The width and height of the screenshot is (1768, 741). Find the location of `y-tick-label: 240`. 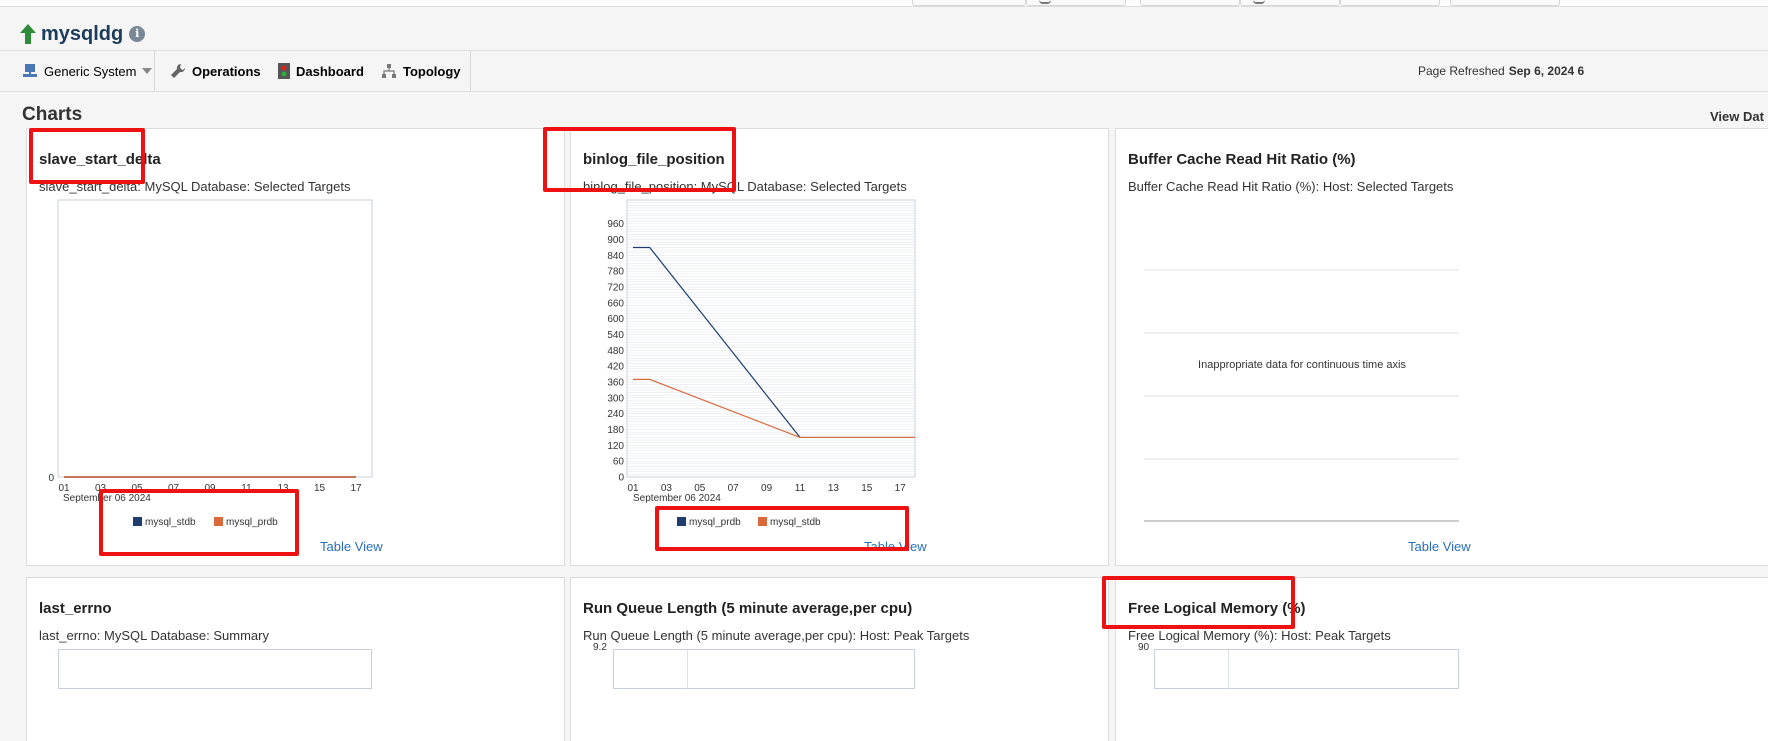

y-tick-label: 240 is located at coordinates (615, 414).